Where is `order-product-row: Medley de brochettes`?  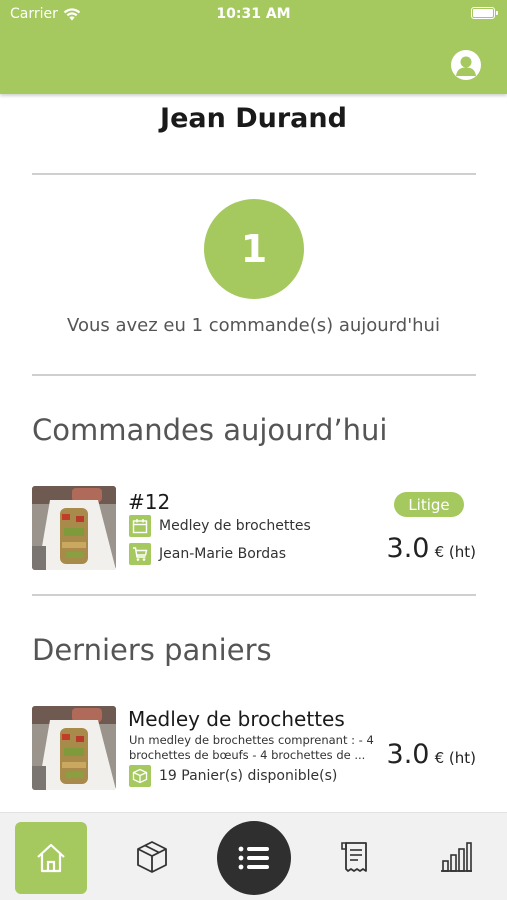
order-product-row: Medley de brochettes is located at coordinates (220, 526).